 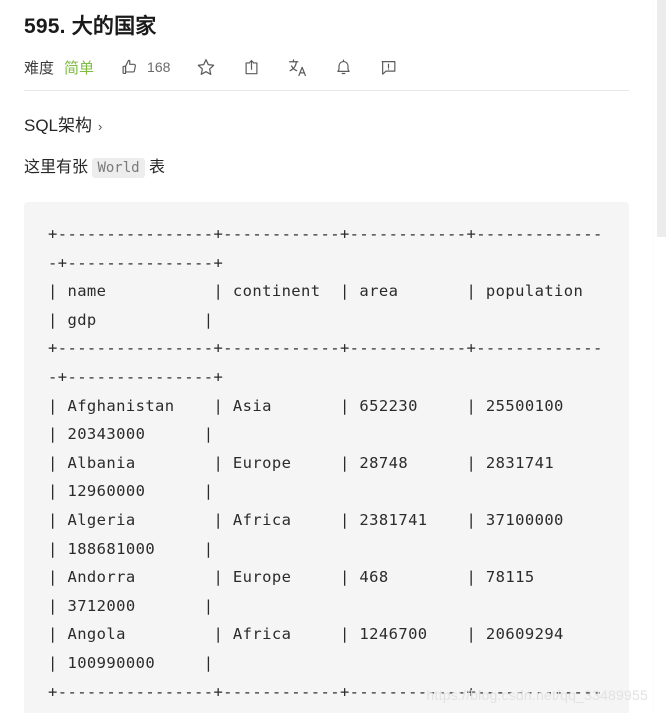 I want to click on description-prefix: 这里有张, so click(x=58, y=167).